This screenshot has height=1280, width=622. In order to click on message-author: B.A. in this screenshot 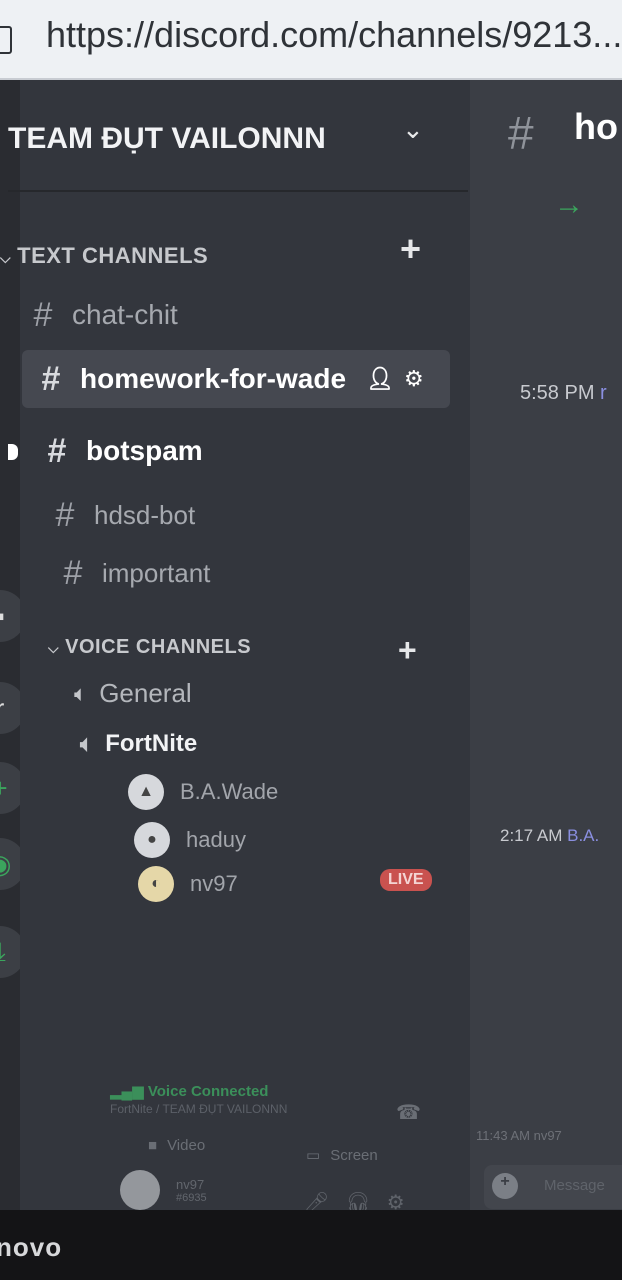, I will do `click(583, 835)`.